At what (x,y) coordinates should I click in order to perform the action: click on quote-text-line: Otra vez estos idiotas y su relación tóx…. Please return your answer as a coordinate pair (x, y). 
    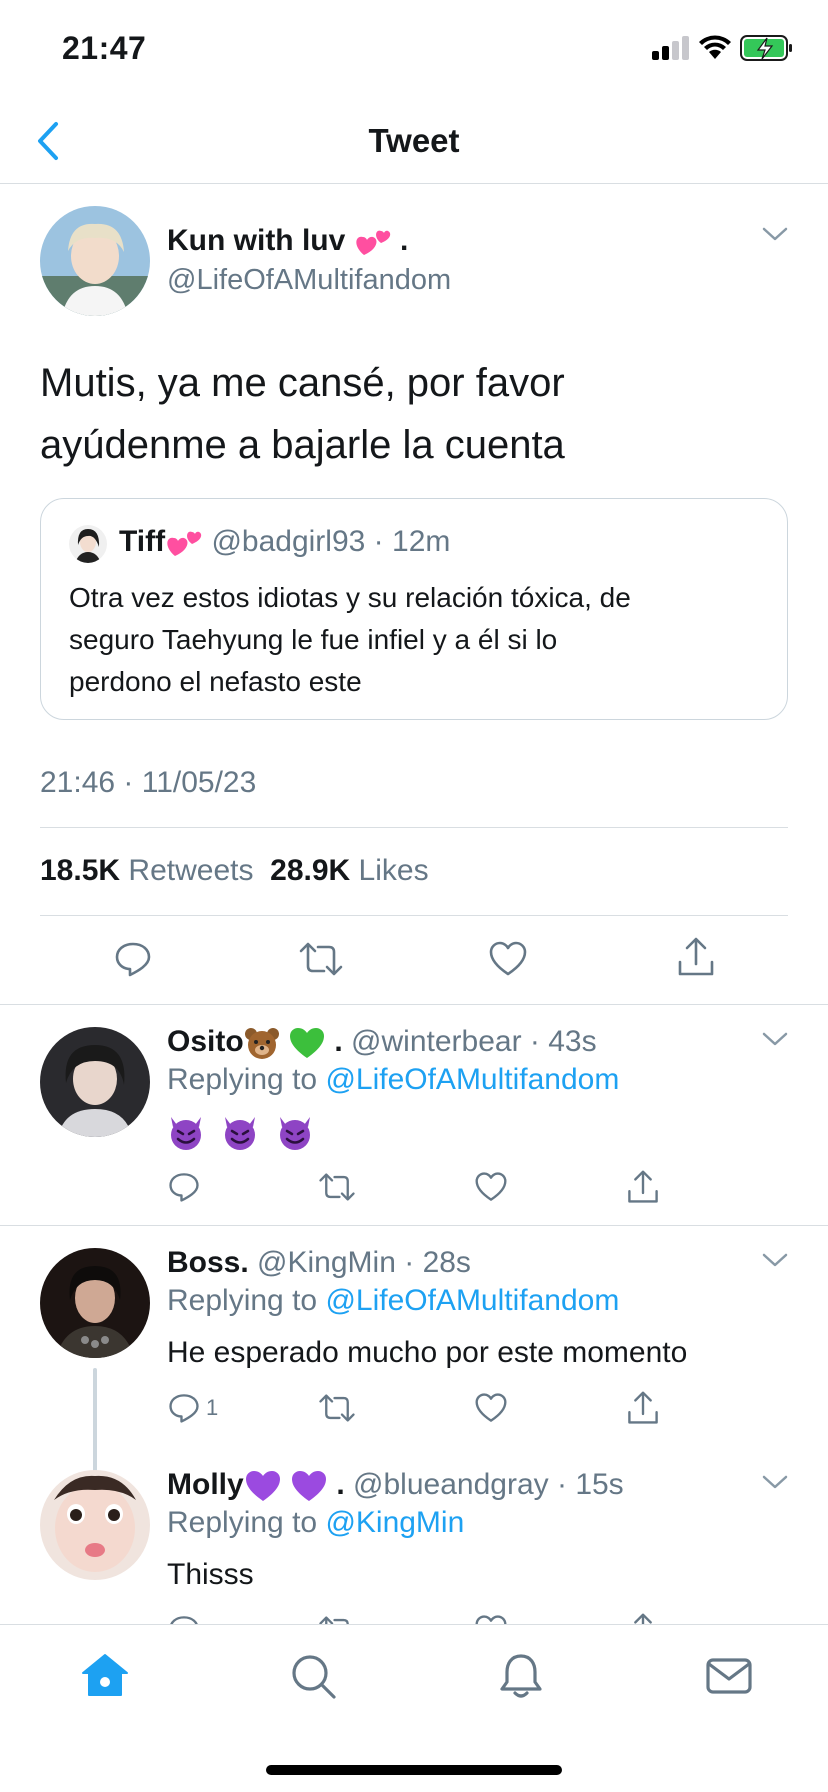
    Looking at the image, I should click on (350, 597).